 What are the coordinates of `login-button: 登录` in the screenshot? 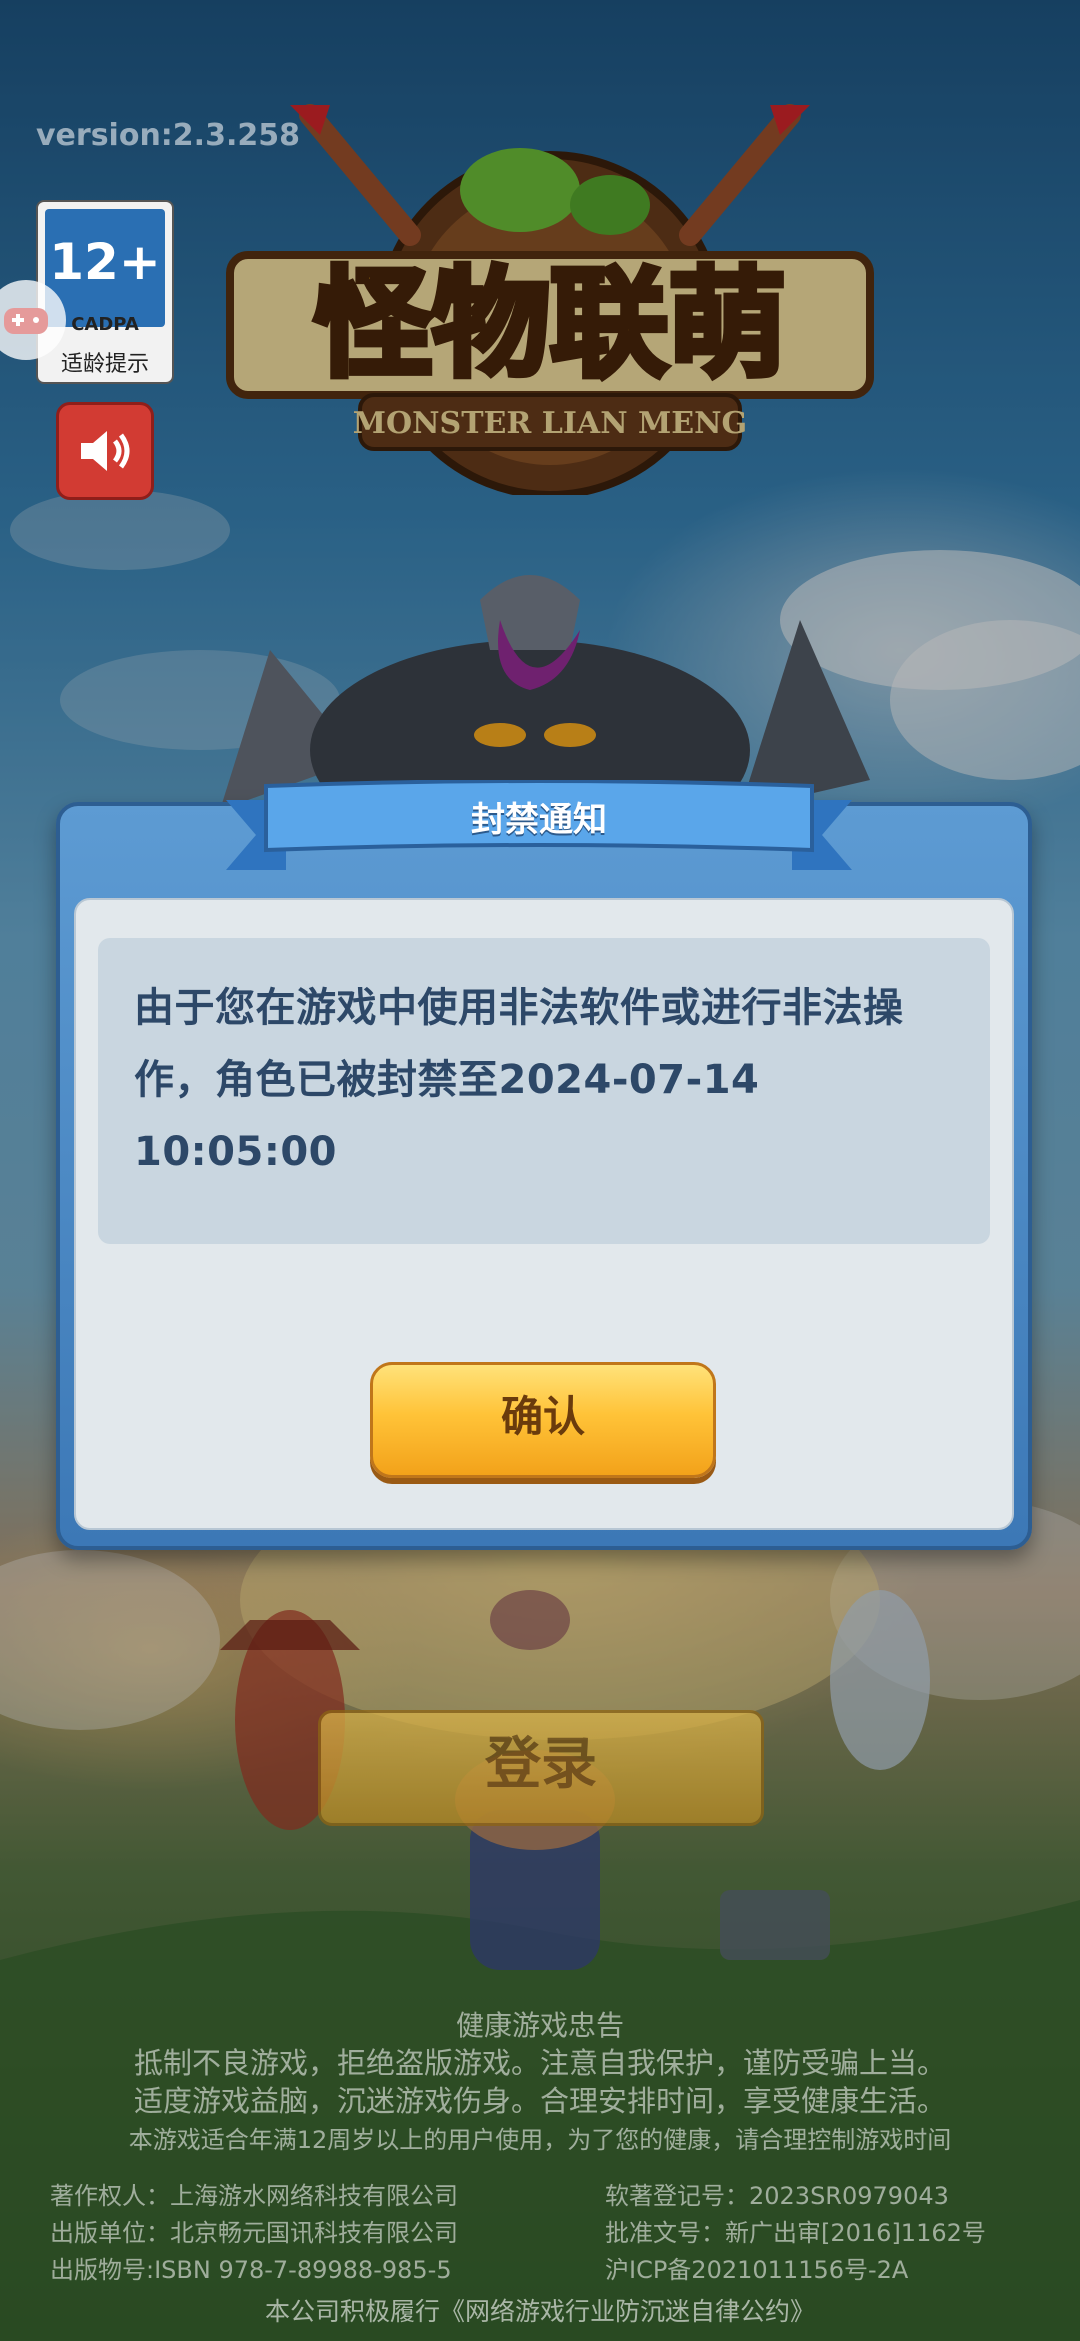 It's located at (541, 1768).